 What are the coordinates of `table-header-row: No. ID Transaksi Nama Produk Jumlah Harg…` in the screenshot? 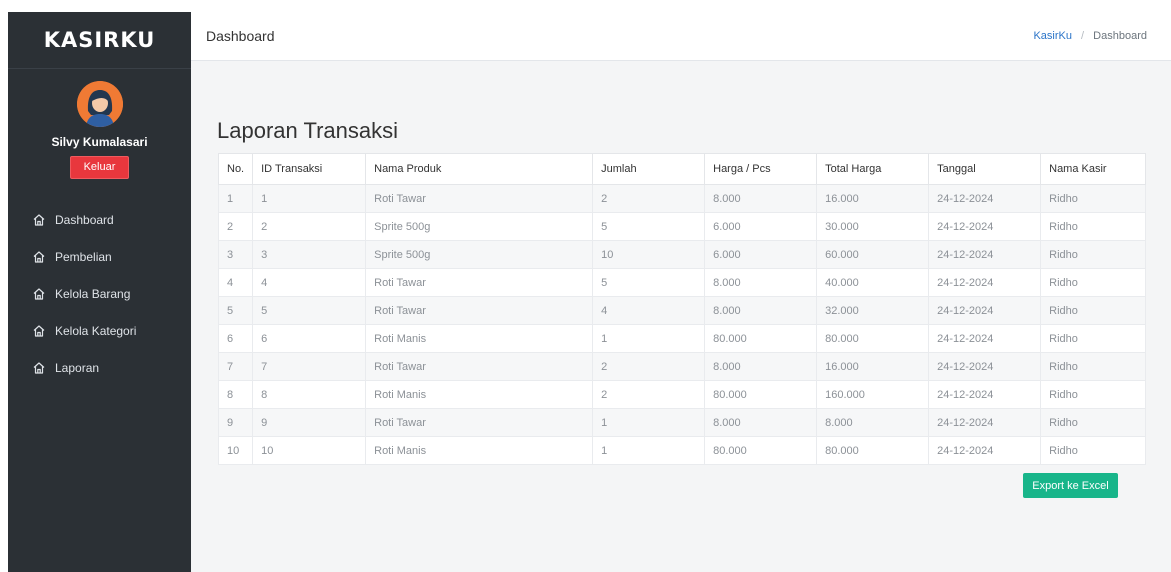 It's located at (681, 169).